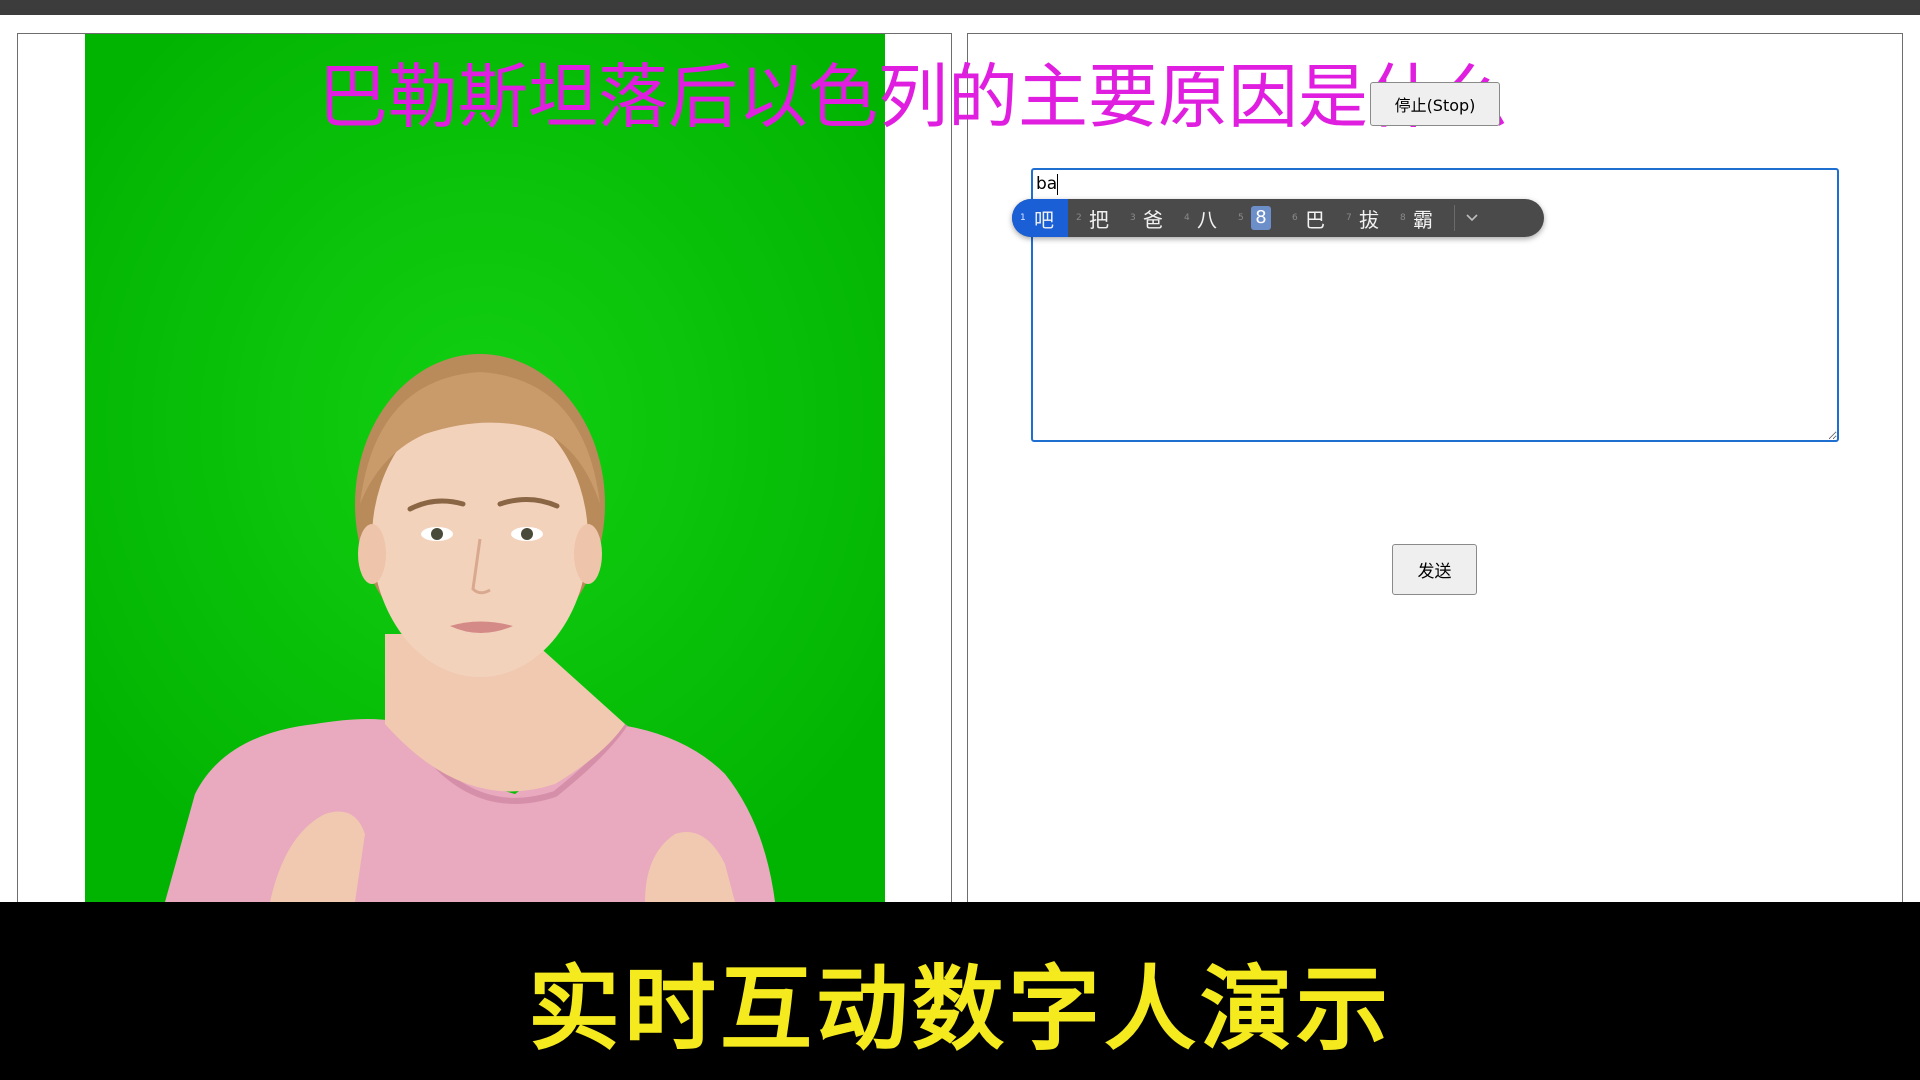  I want to click on ime-candidate: 4 八, so click(1203, 218).